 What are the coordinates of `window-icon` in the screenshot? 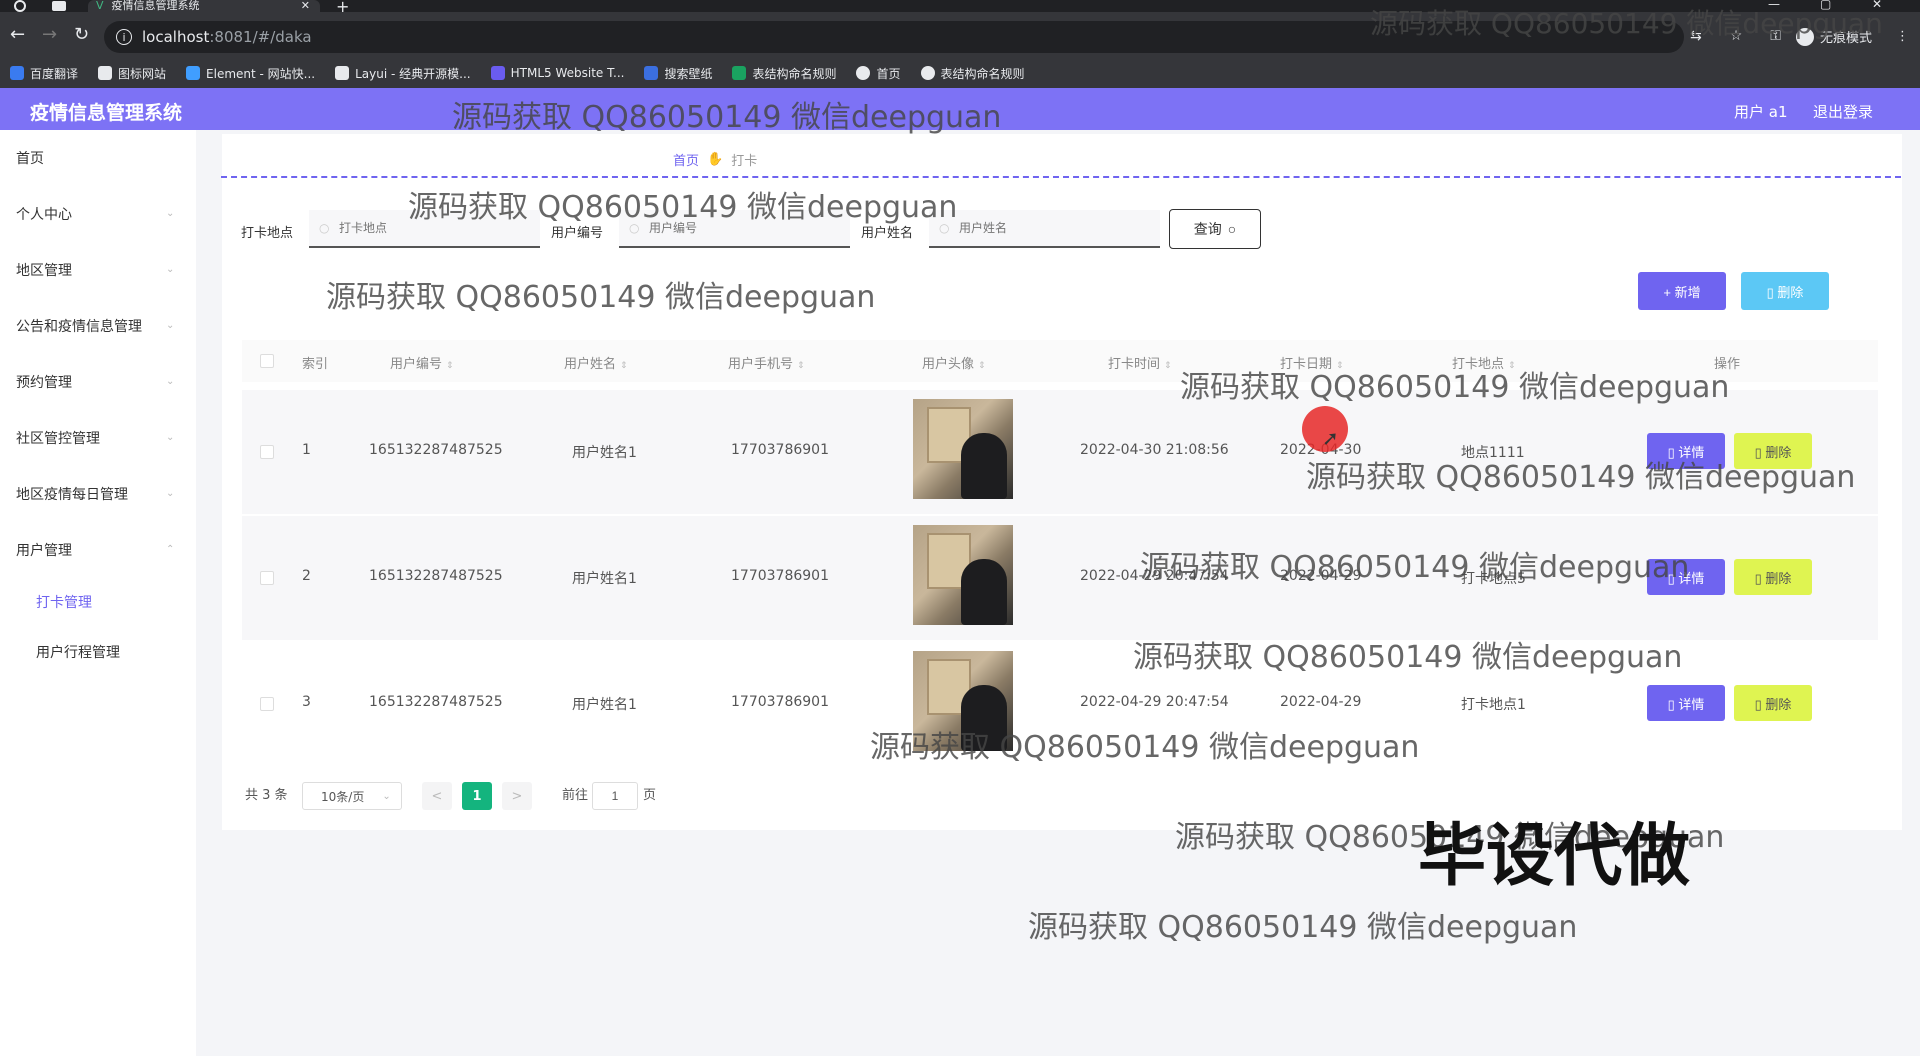 It's located at (59, 6).